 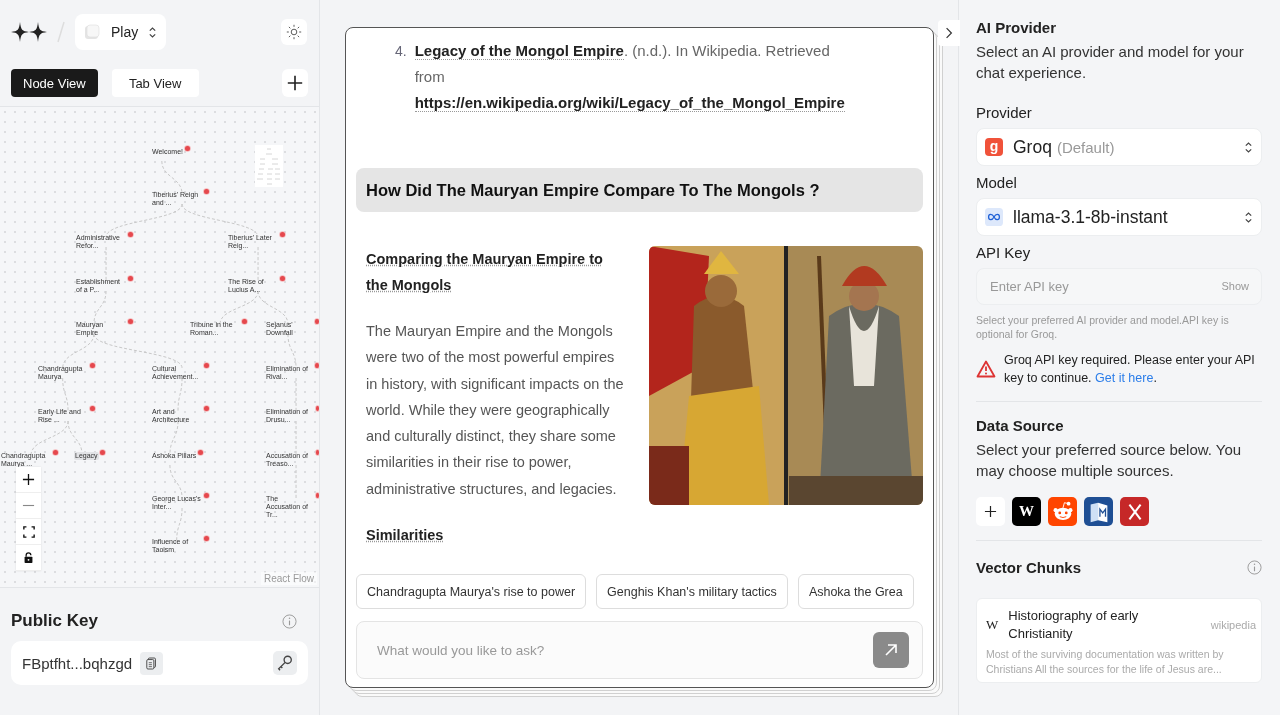 What do you see at coordinates (495, 410) in the screenshot?
I see `answer-paragraph: The Mauryan Empire and the Mongols were two of the most powerful empires in history, with significant impacts on the world. While they were geographically and culturally distinct, they share some similarities in their rise to power, administrative structures, and legacies.` at bounding box center [495, 410].